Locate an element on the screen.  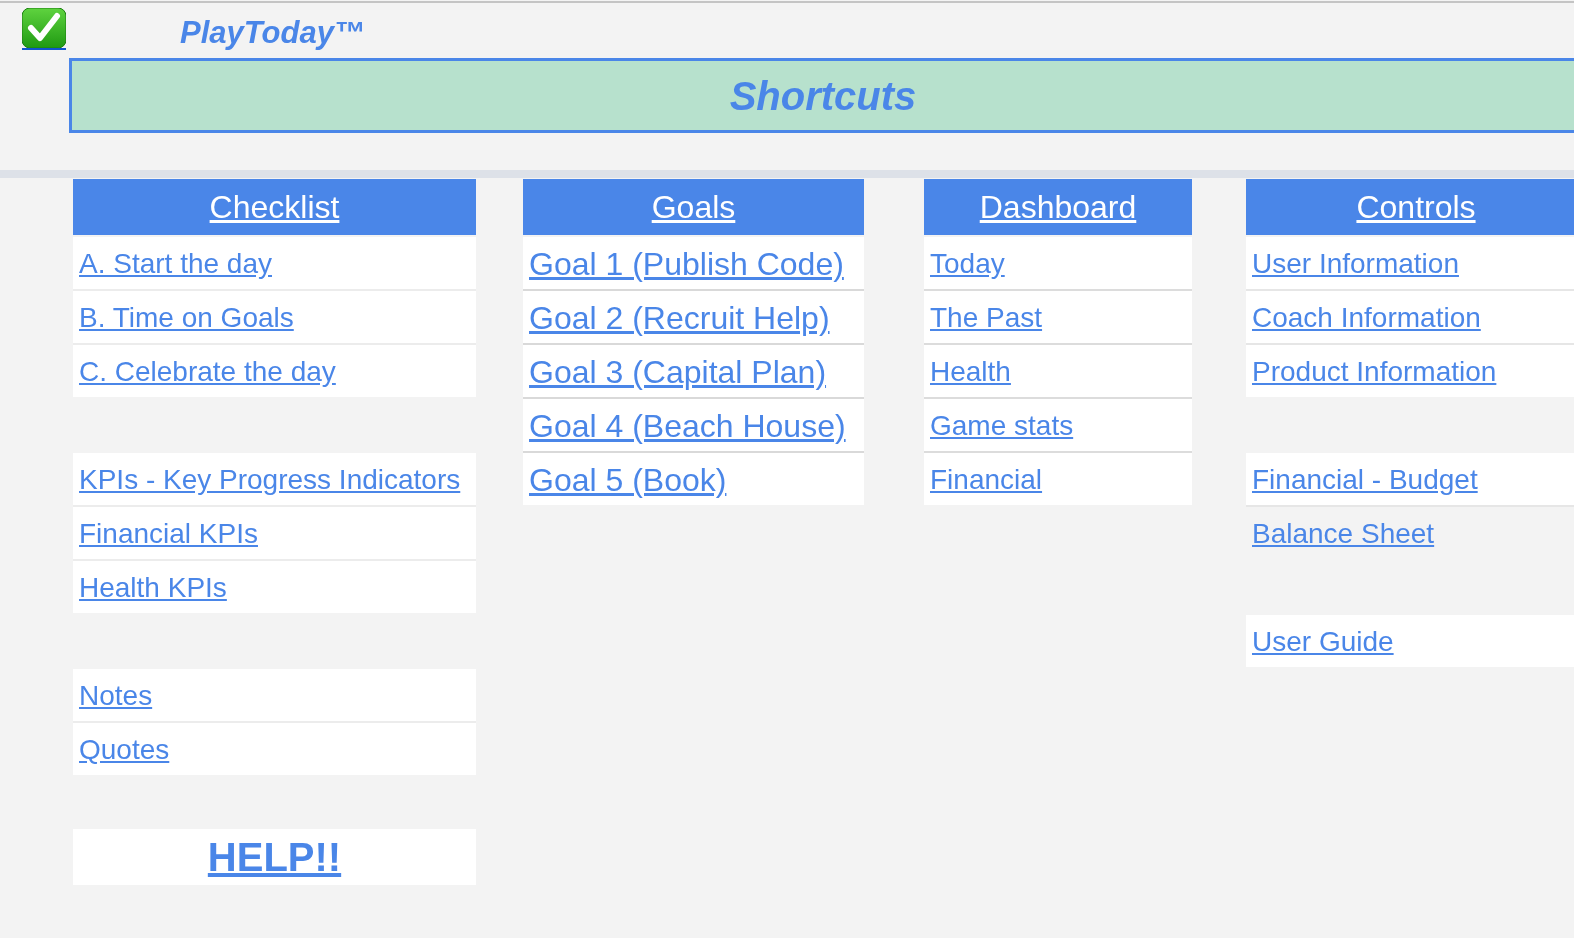
shortcut-link: Goal 5 (Book) is located at coordinates (628, 480).